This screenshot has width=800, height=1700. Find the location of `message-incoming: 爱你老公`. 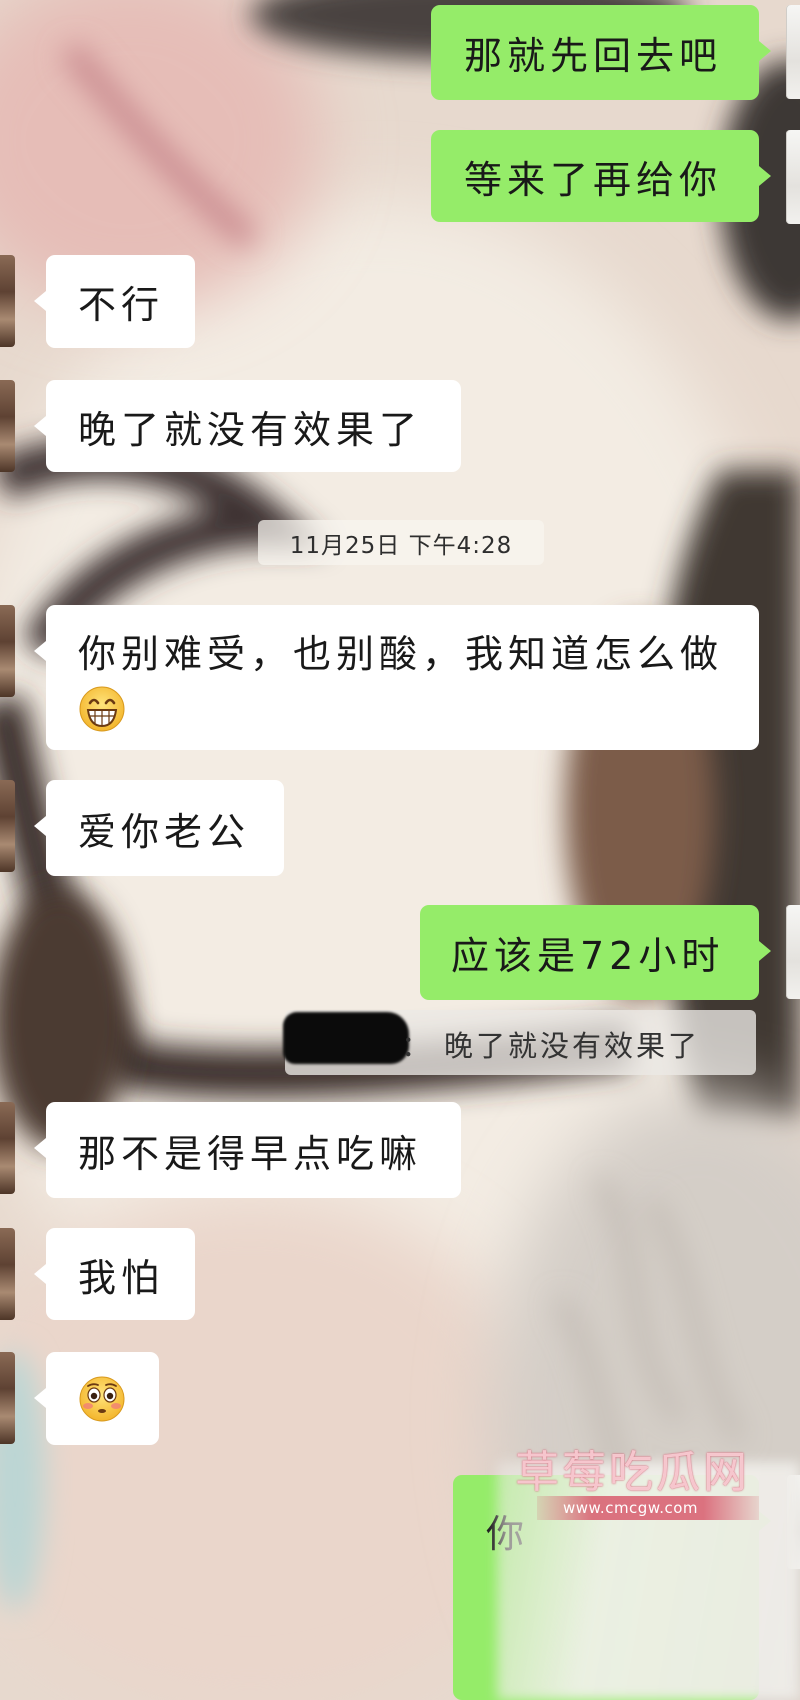

message-incoming: 爱你老公 is located at coordinates (159, 828).